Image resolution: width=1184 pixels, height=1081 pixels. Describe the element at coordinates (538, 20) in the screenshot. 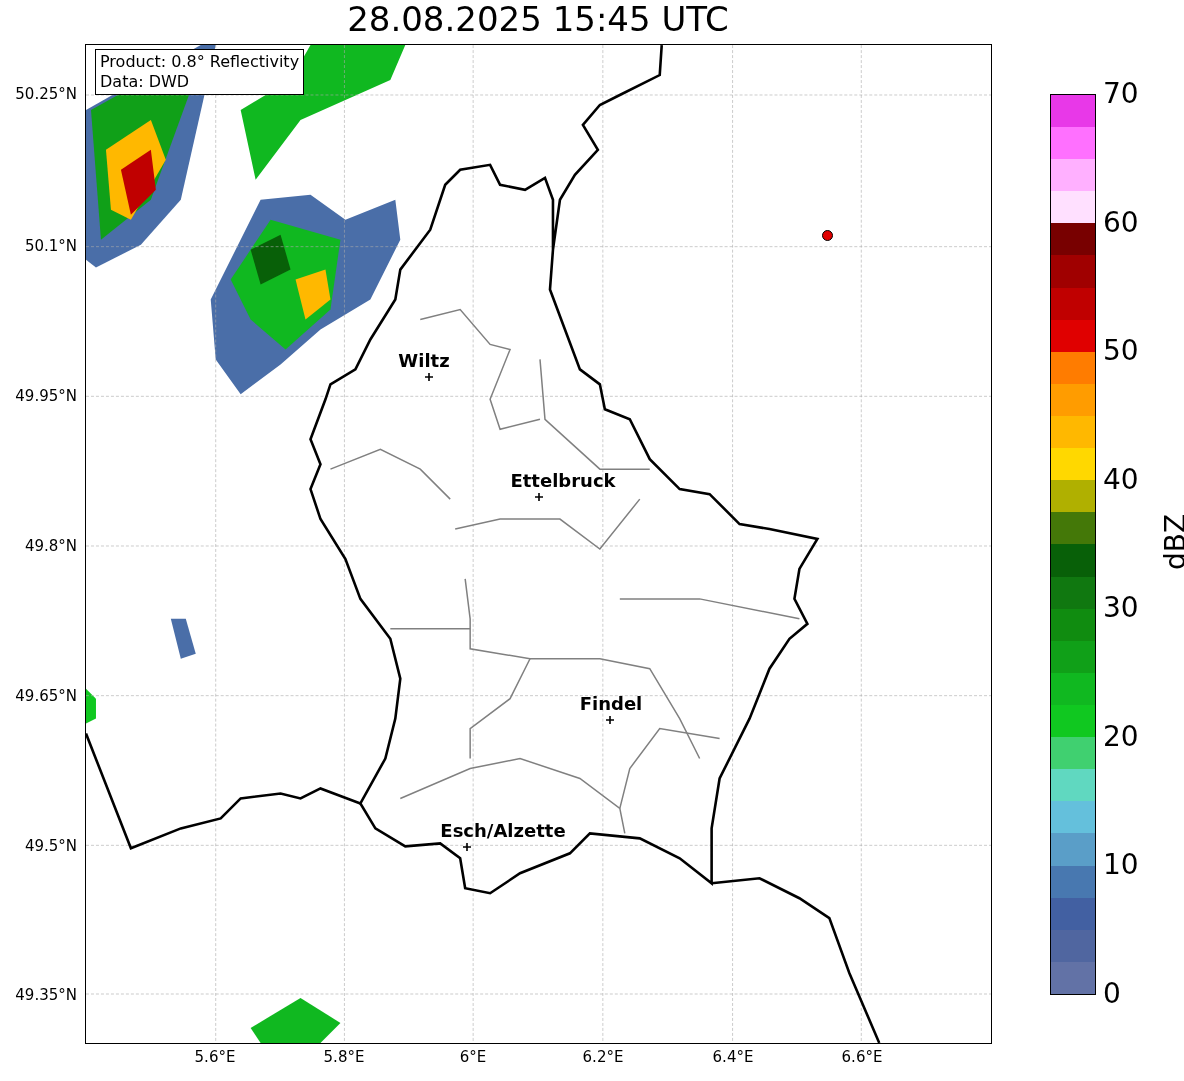

I see `chart-title: 28.08.2025 15:45 UTC` at that location.